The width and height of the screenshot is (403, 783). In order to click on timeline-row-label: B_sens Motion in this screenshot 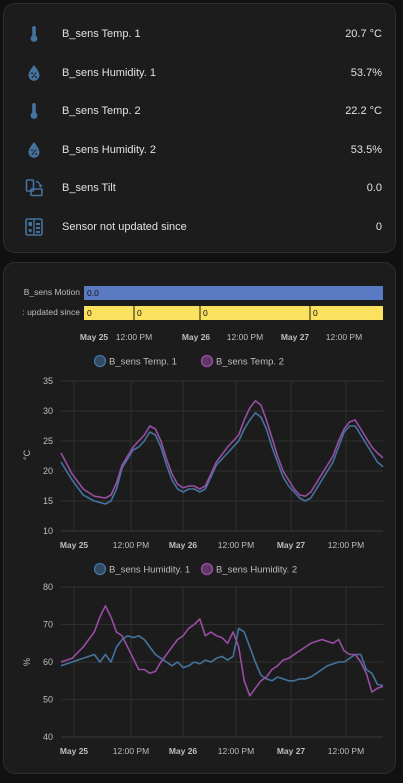, I will do `click(52, 292)`.